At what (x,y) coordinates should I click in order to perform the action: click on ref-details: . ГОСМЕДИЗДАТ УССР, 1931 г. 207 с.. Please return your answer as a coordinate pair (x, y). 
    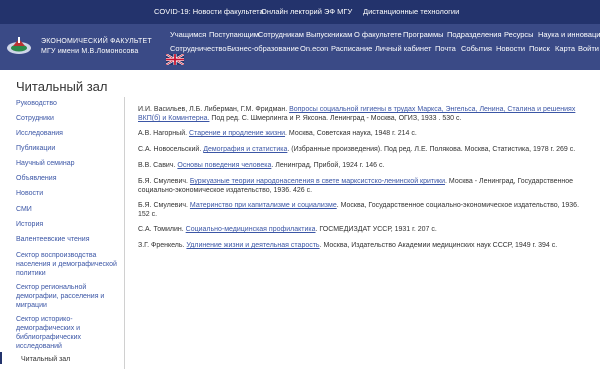
    Looking at the image, I should click on (376, 229).